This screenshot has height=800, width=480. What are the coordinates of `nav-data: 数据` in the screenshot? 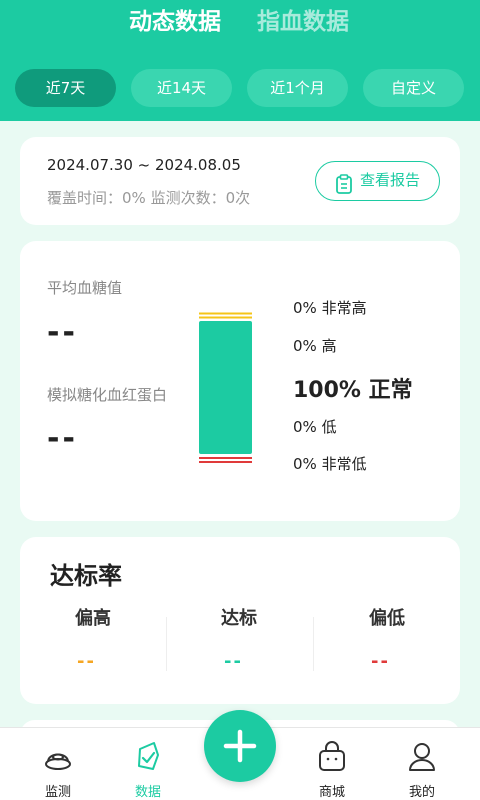 It's located at (148, 764).